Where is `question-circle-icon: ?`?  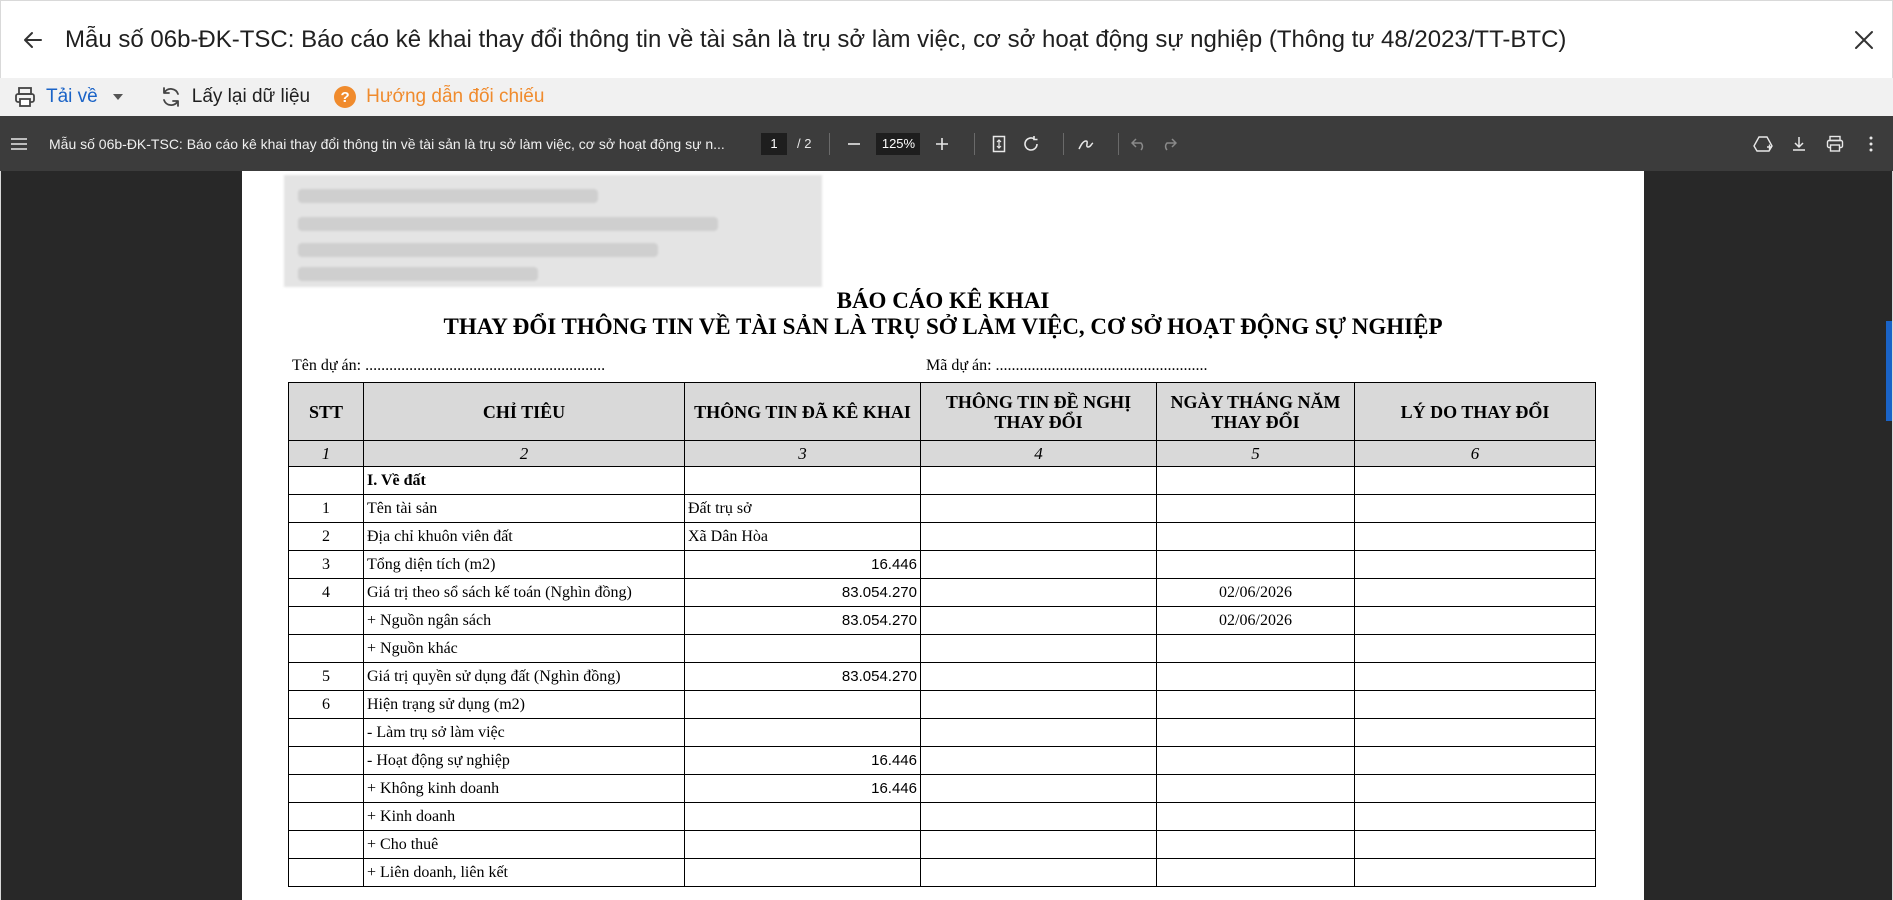 question-circle-icon: ? is located at coordinates (345, 97).